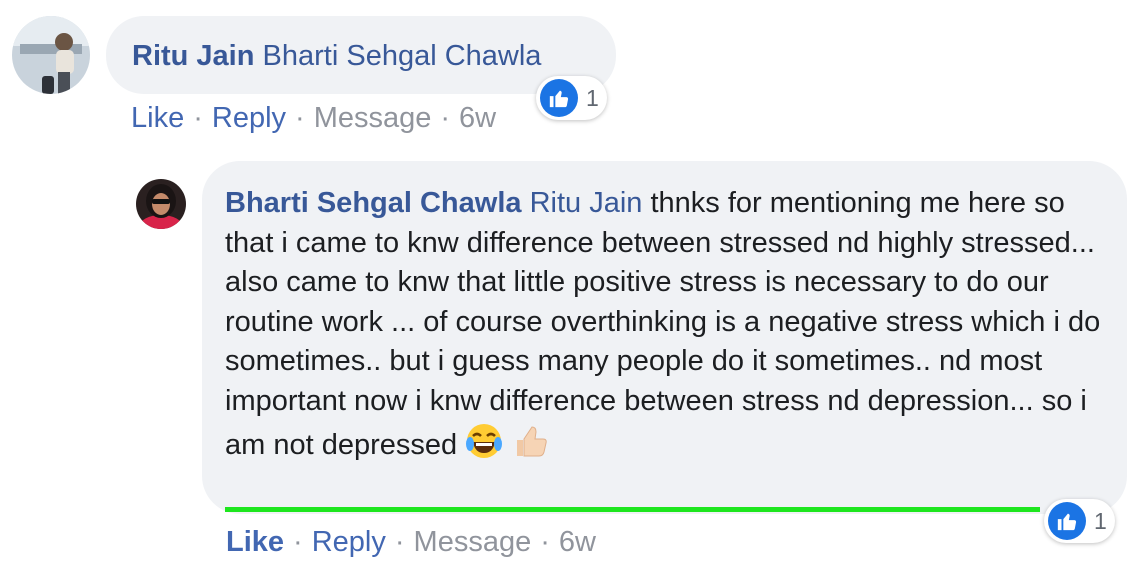 This screenshot has height=570, width=1143. I want to click on comment-actions: Like · Reply · Message · 6w, so click(313, 118).